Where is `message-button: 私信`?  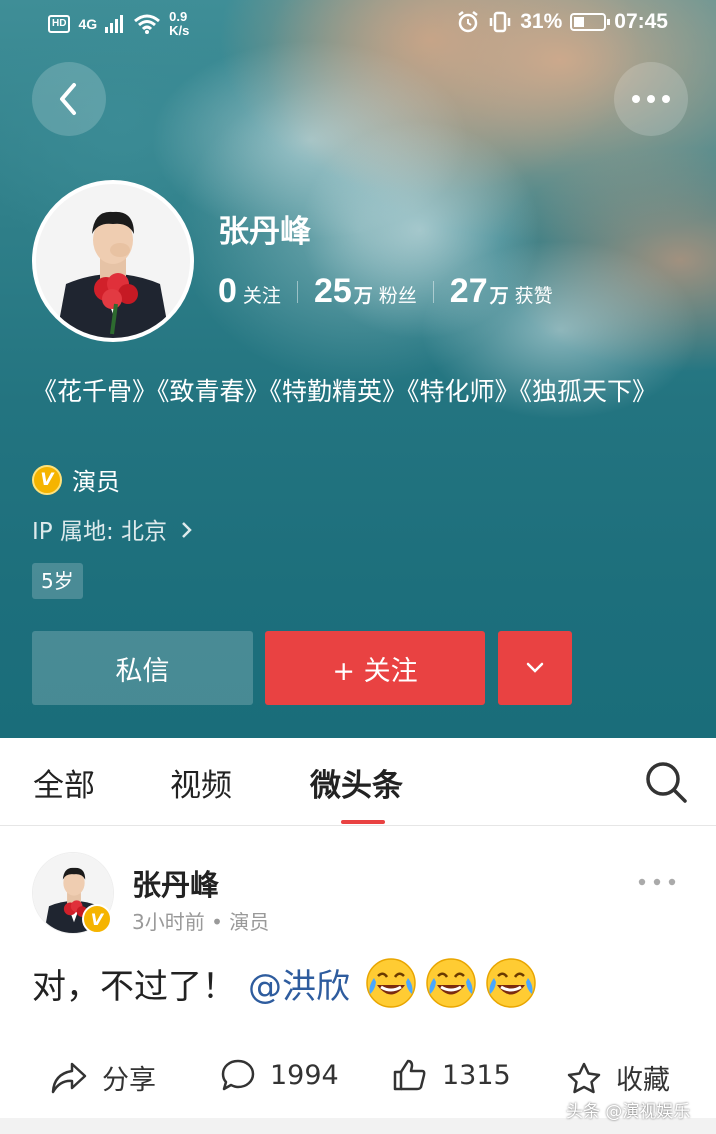
message-button: 私信 is located at coordinates (142, 668).